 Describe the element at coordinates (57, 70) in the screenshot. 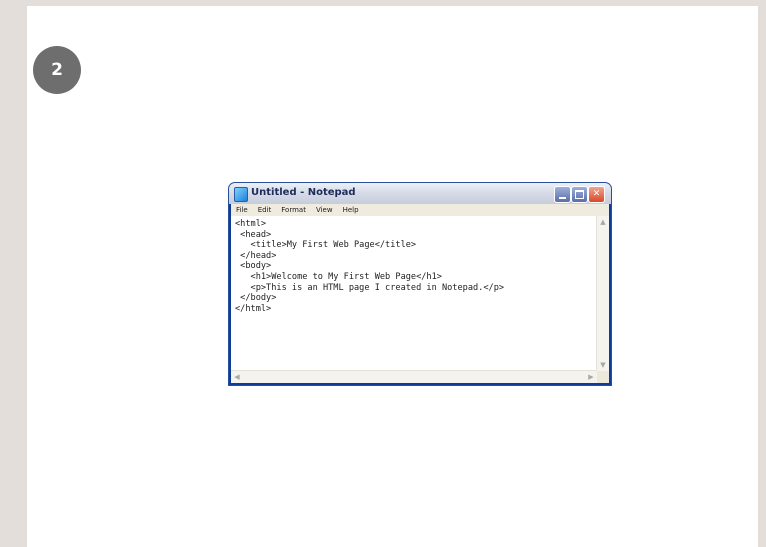

I see `step-number-badge: 2` at that location.